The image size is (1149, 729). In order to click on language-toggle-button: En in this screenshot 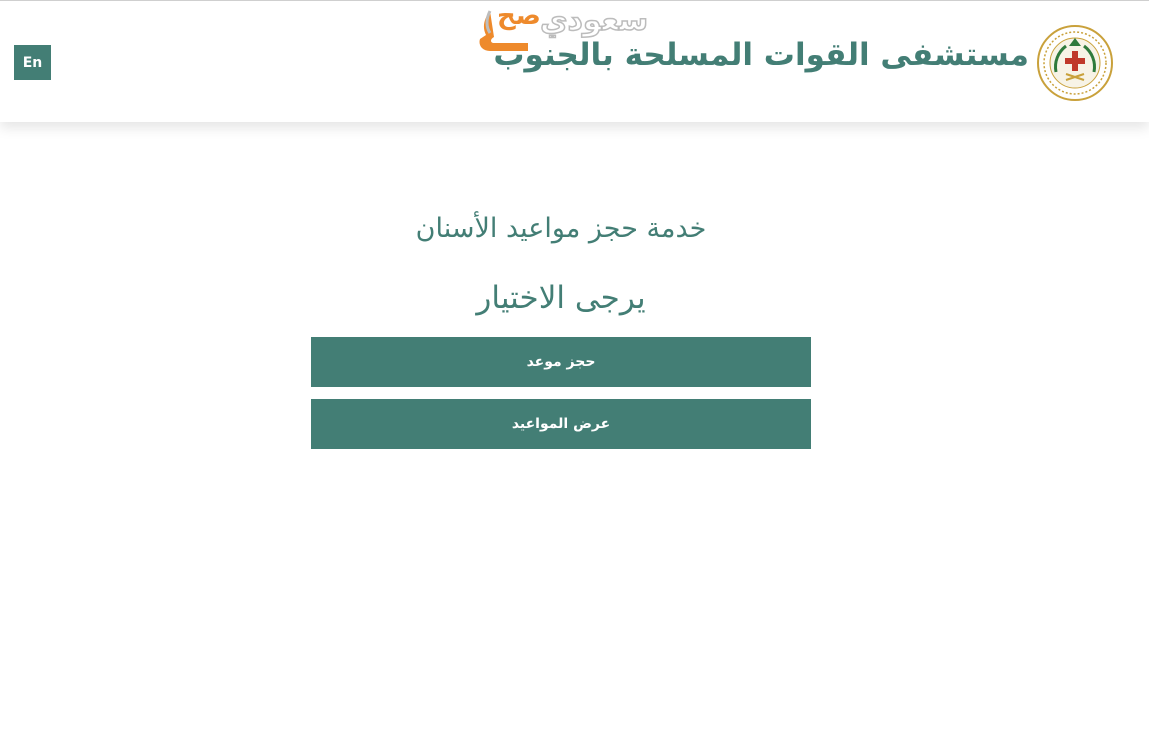, I will do `click(32, 62)`.